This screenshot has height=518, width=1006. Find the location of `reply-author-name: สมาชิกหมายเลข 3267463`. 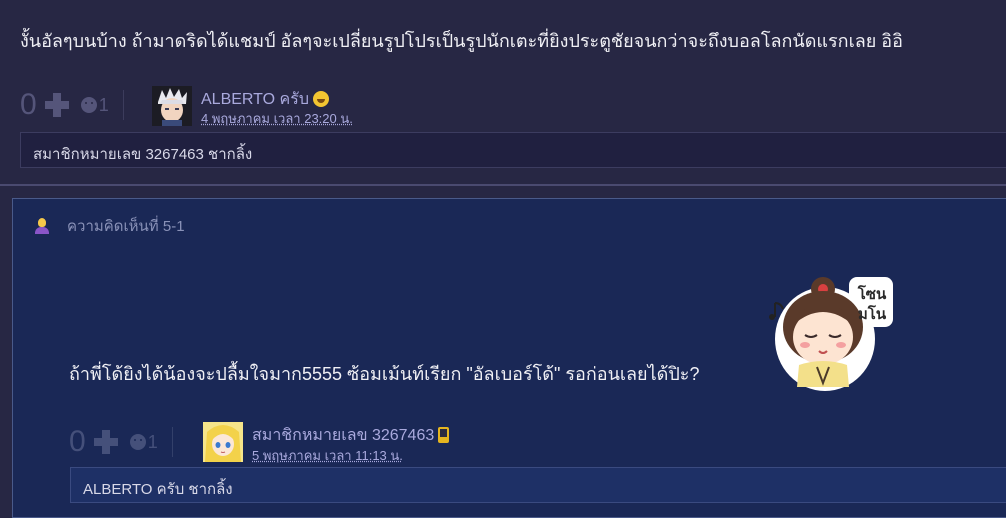

reply-author-name: สมาชิกหมายเลข 3267463 is located at coordinates (343, 435).